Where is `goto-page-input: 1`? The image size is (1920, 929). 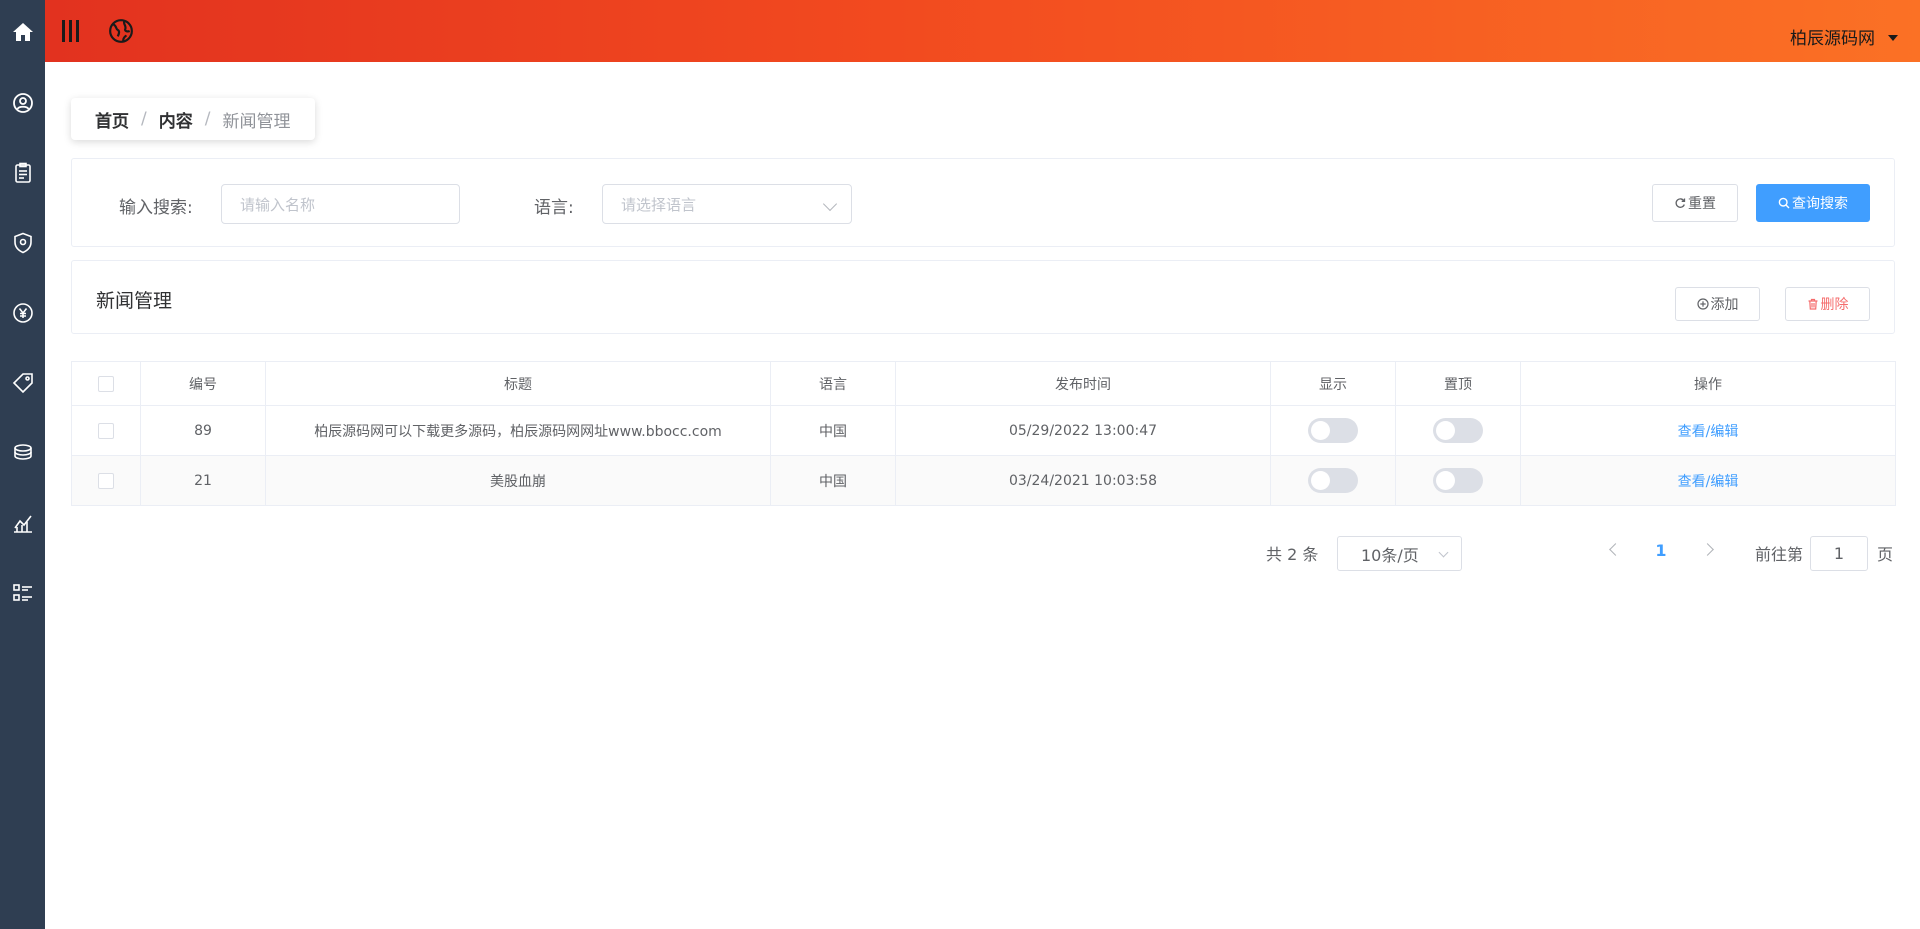 goto-page-input: 1 is located at coordinates (1839, 553).